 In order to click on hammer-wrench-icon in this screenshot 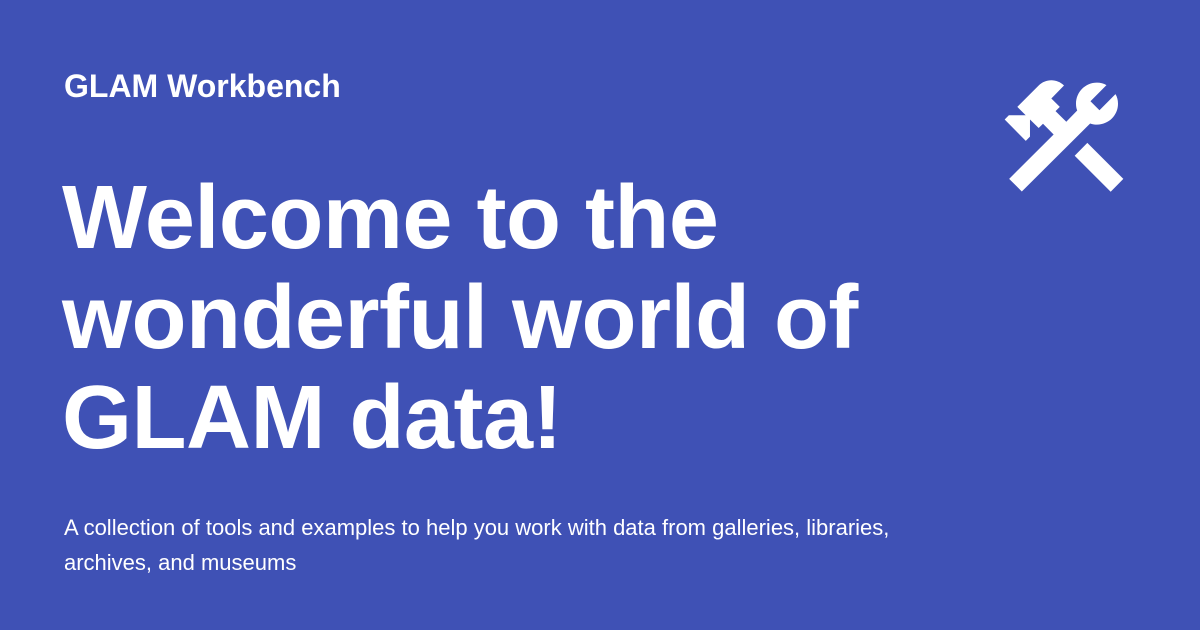, I will do `click(1064, 136)`.